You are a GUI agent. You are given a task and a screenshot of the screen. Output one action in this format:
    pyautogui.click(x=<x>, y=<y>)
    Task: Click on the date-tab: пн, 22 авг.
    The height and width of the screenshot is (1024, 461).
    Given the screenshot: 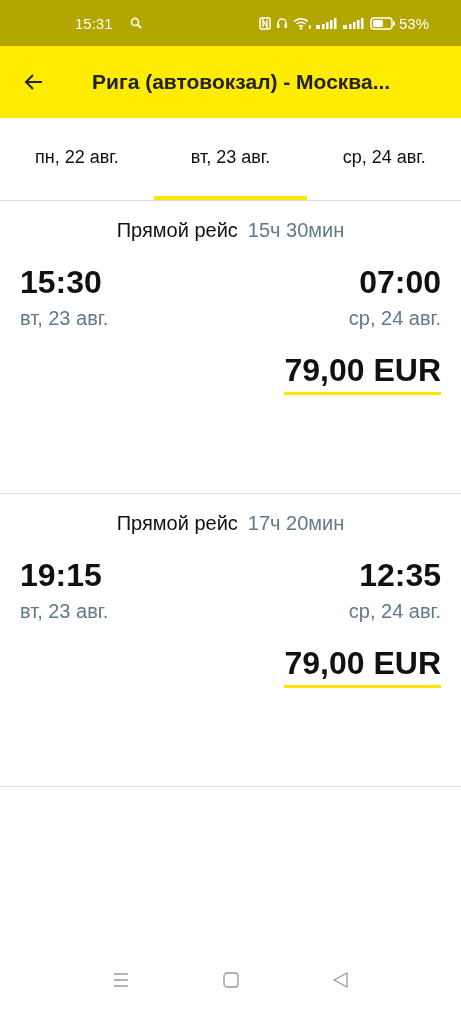 What is the action you would take?
    pyautogui.click(x=77, y=159)
    